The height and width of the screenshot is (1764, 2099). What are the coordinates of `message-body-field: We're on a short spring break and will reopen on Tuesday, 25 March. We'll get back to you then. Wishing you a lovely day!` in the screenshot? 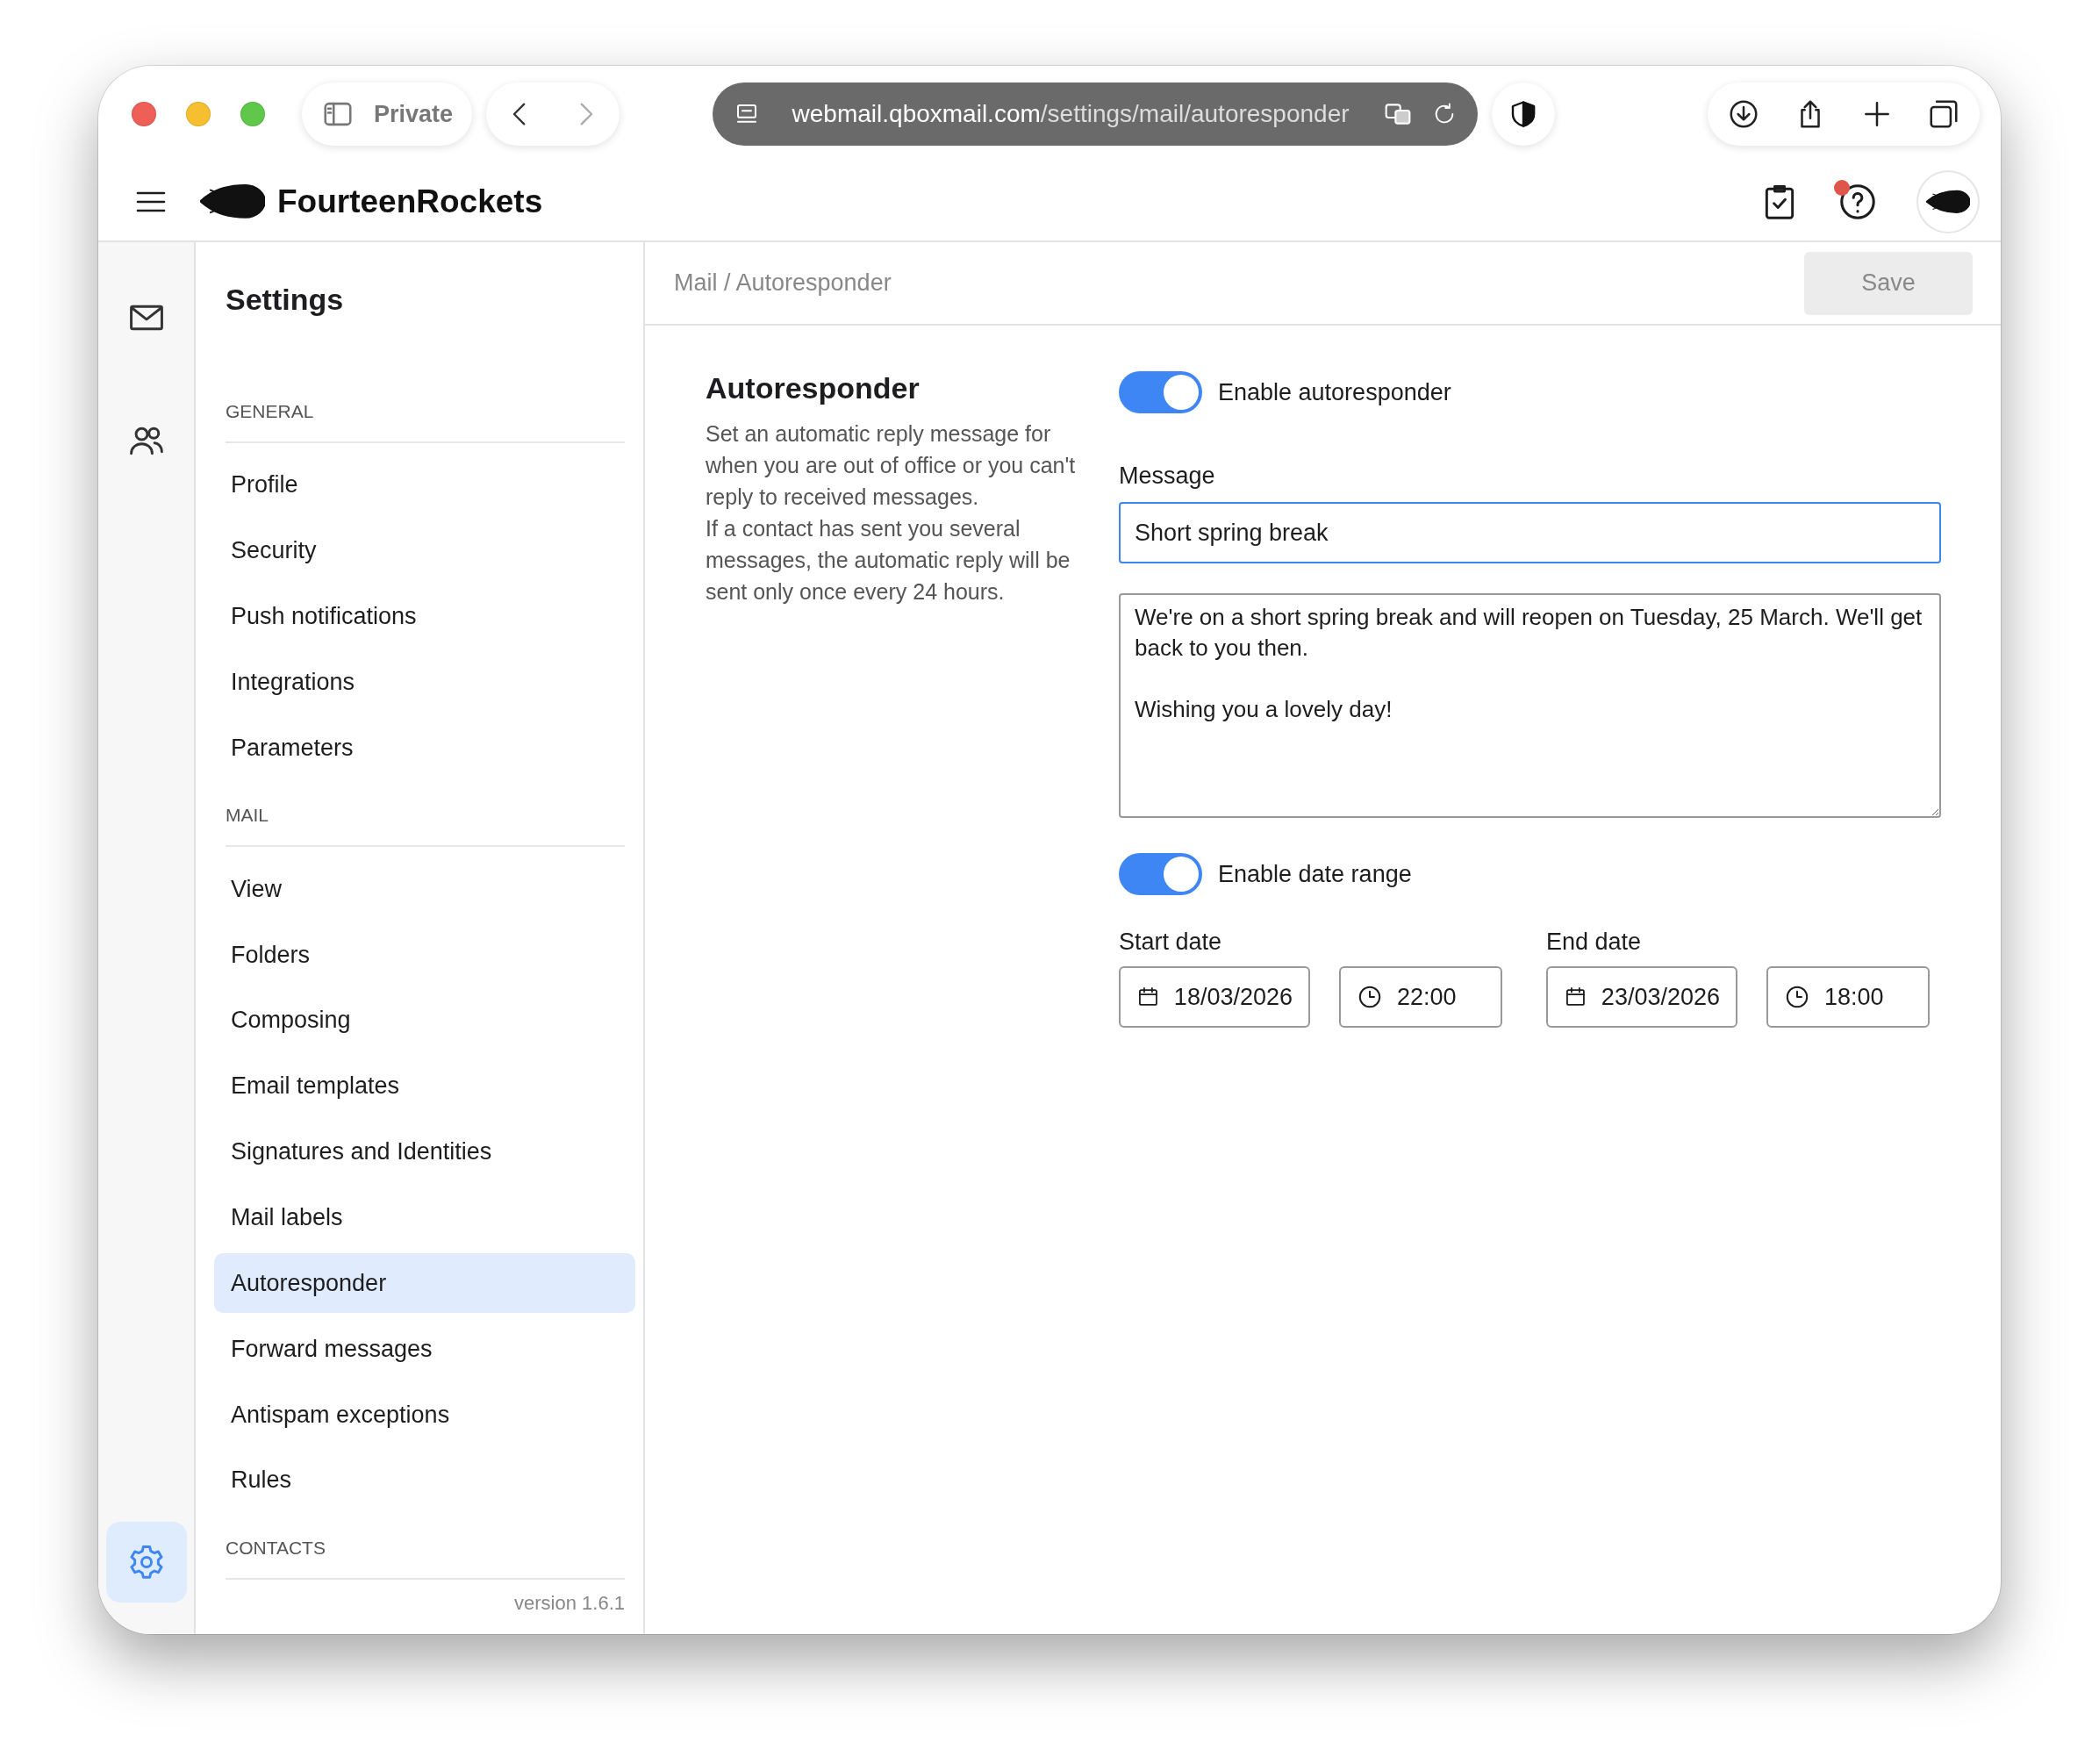 It's located at (1530, 705).